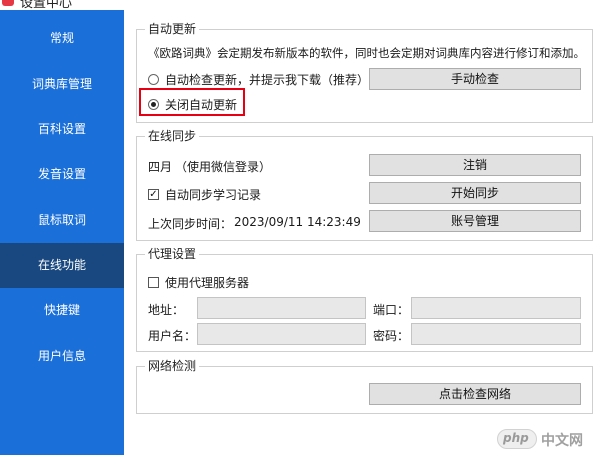 The width and height of the screenshot is (600, 455). I want to click on password-input, so click(496, 334).